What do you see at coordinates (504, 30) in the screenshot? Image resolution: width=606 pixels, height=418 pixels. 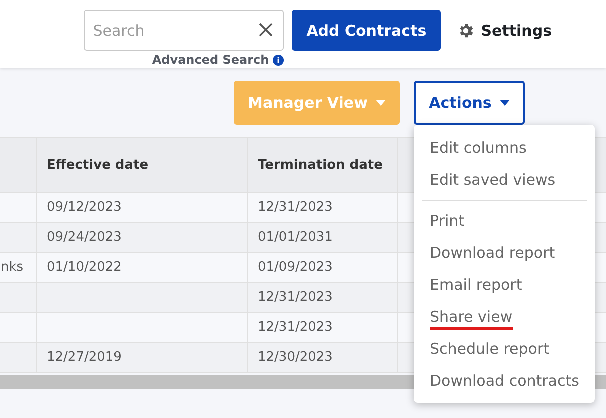 I see `settings-button: Settings` at bounding box center [504, 30].